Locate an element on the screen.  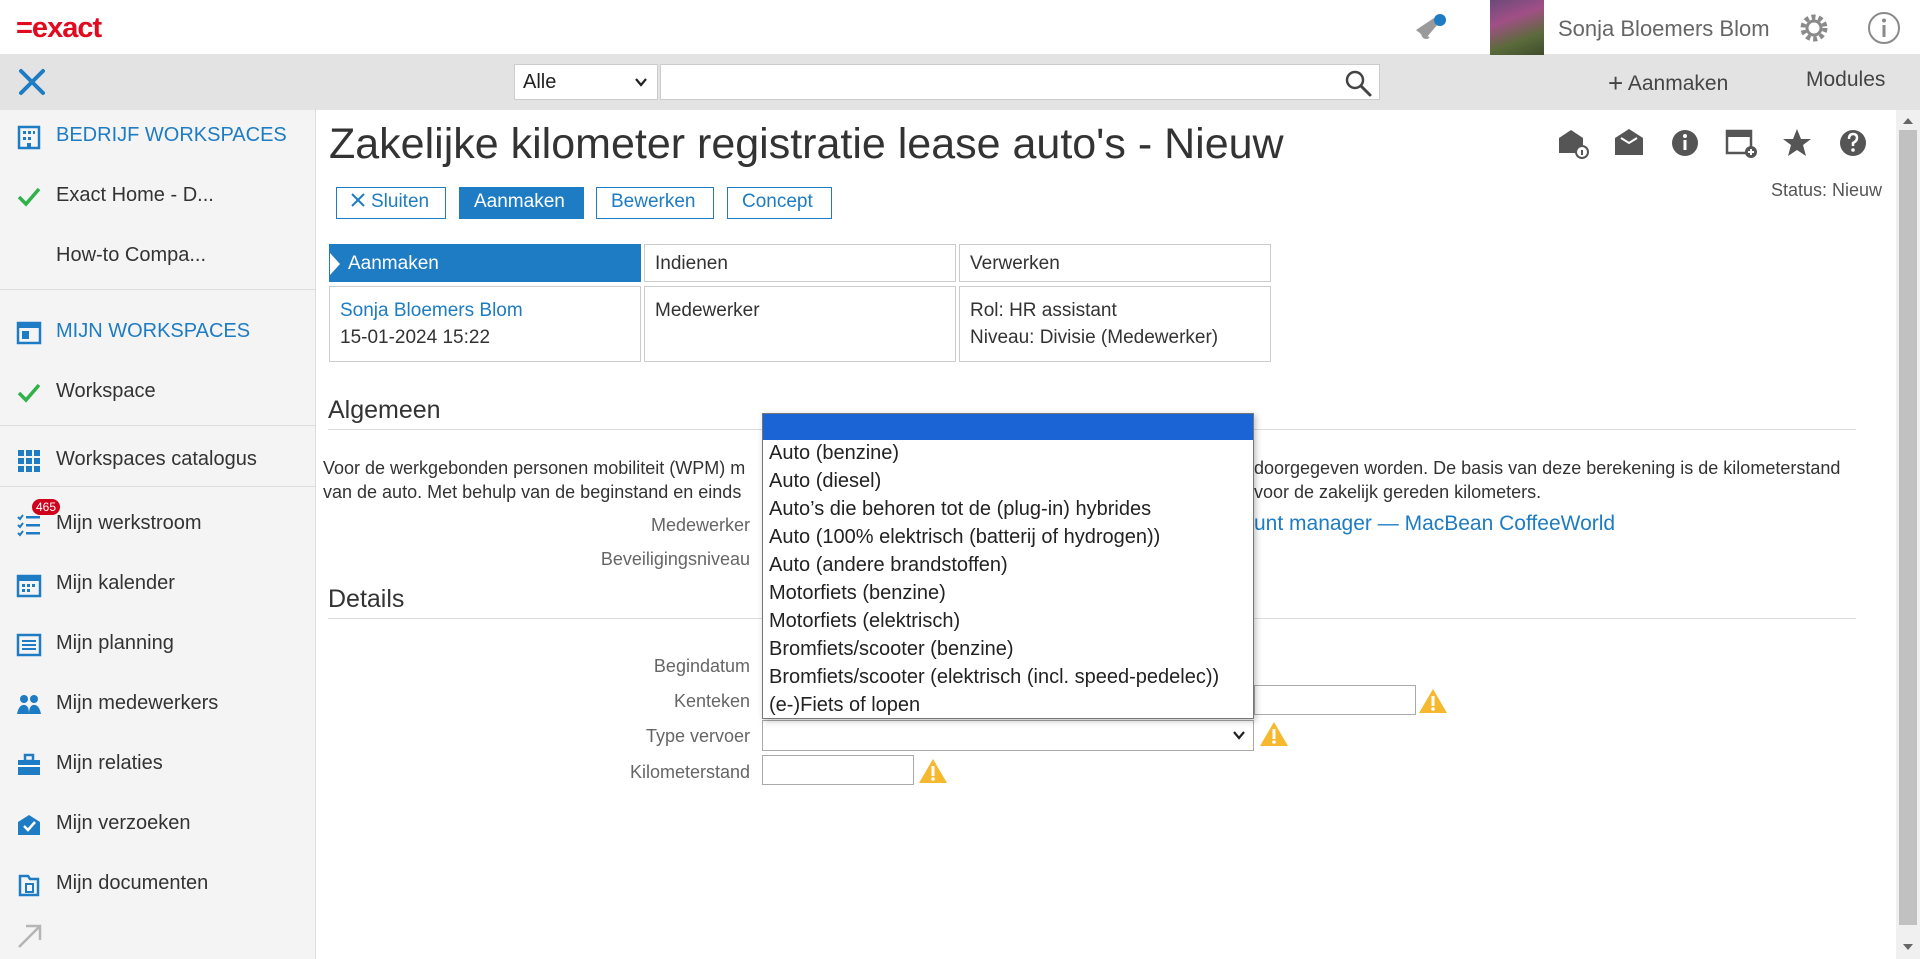
sidebar-item-label: Mijn medewerkers is located at coordinates (137, 703).